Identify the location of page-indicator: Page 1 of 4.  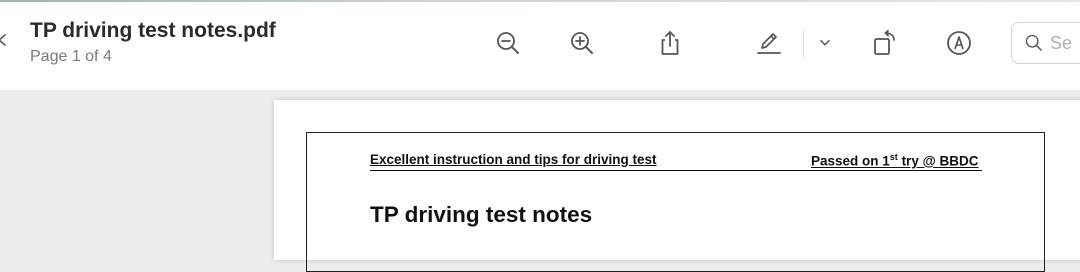
(71, 56).